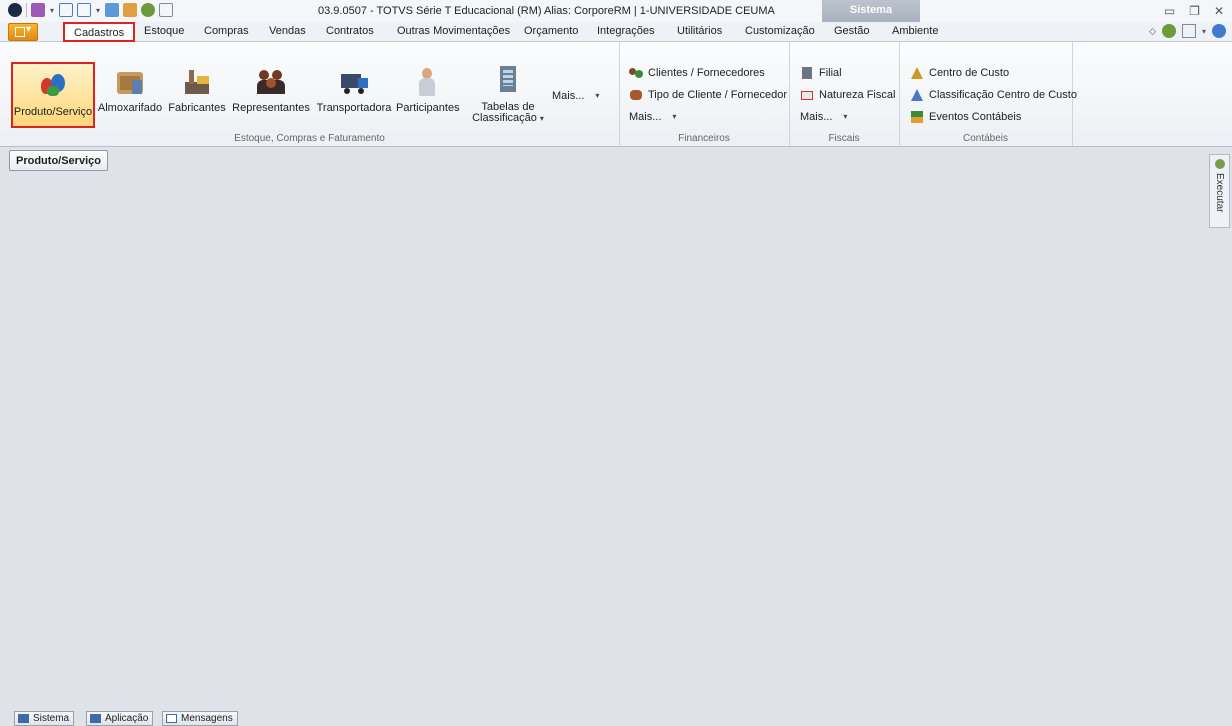 This screenshot has width=1232, height=726. I want to click on executar-label: Executar, so click(1219, 193).